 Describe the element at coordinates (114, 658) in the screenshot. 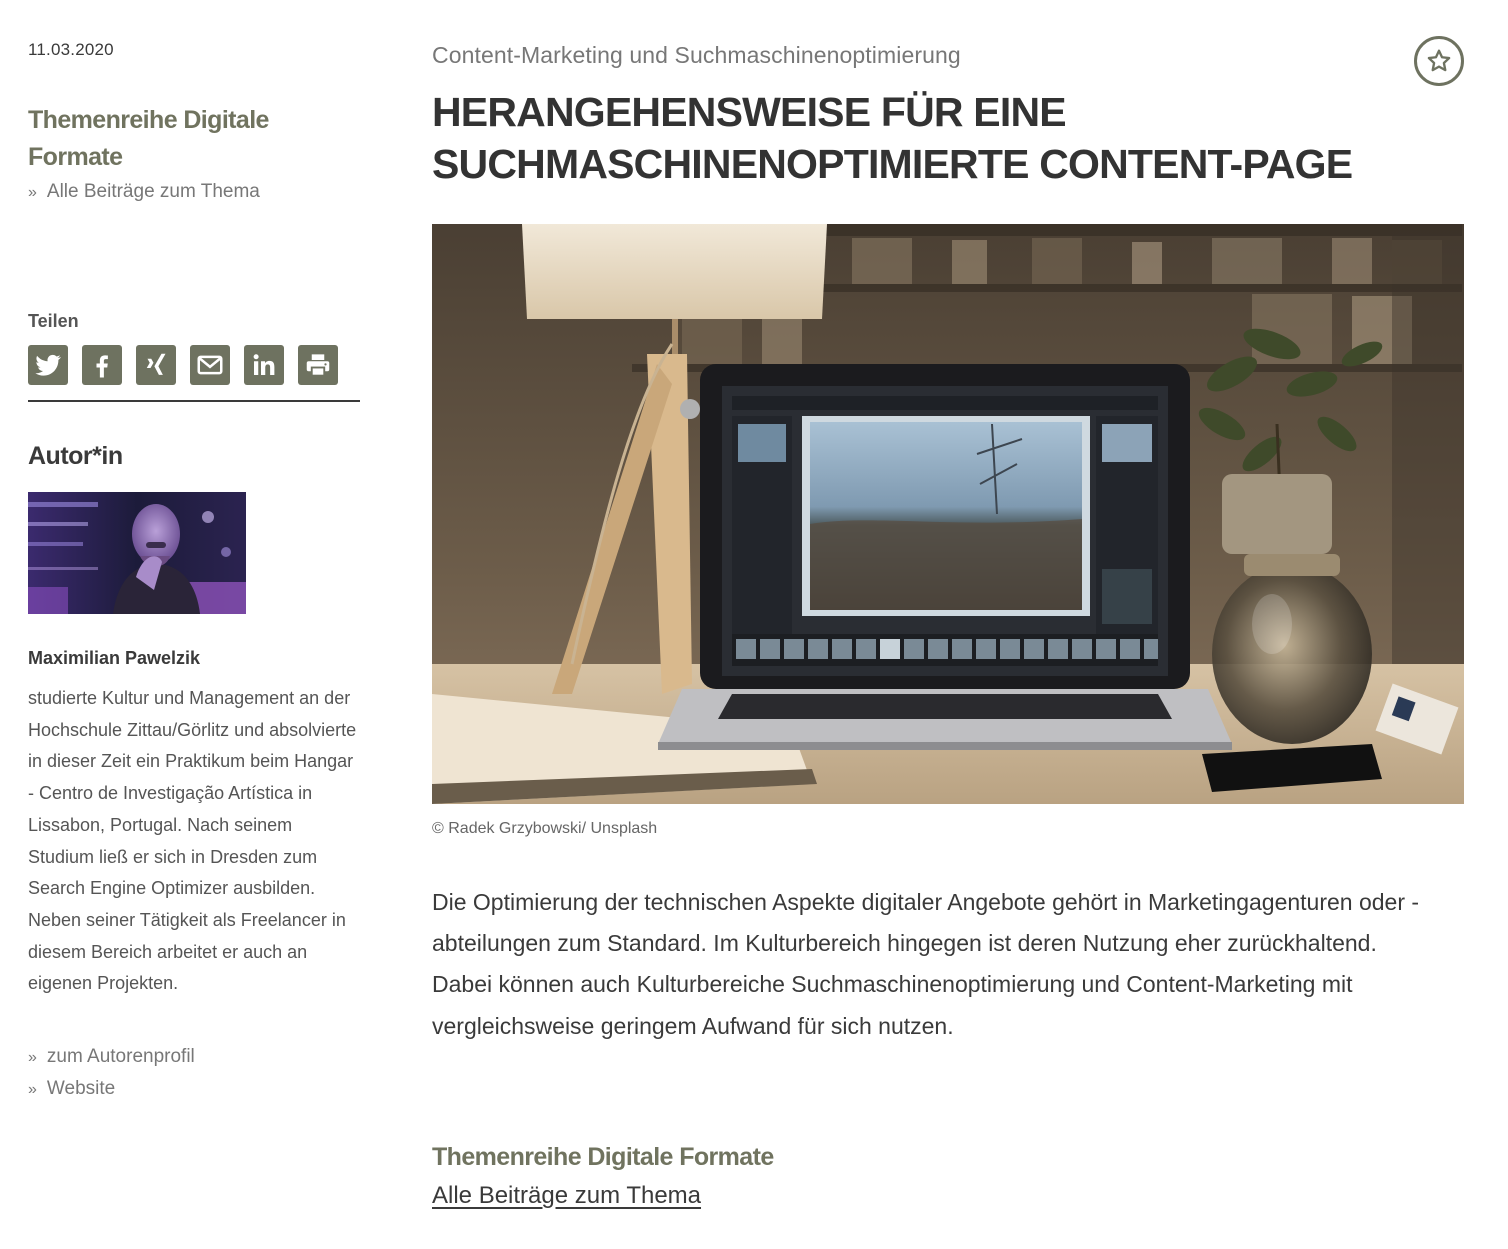

I see `author-name: Maximilian Pawelzik` at that location.